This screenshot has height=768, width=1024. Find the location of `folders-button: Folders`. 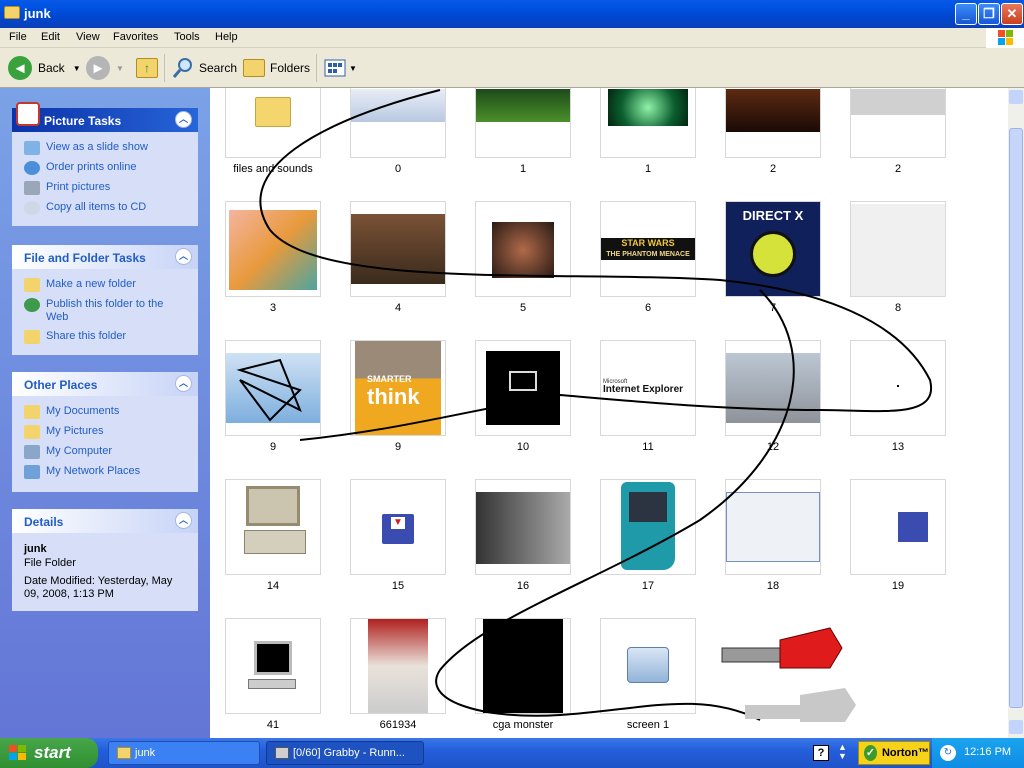

folders-button: Folders is located at coordinates (276, 68).